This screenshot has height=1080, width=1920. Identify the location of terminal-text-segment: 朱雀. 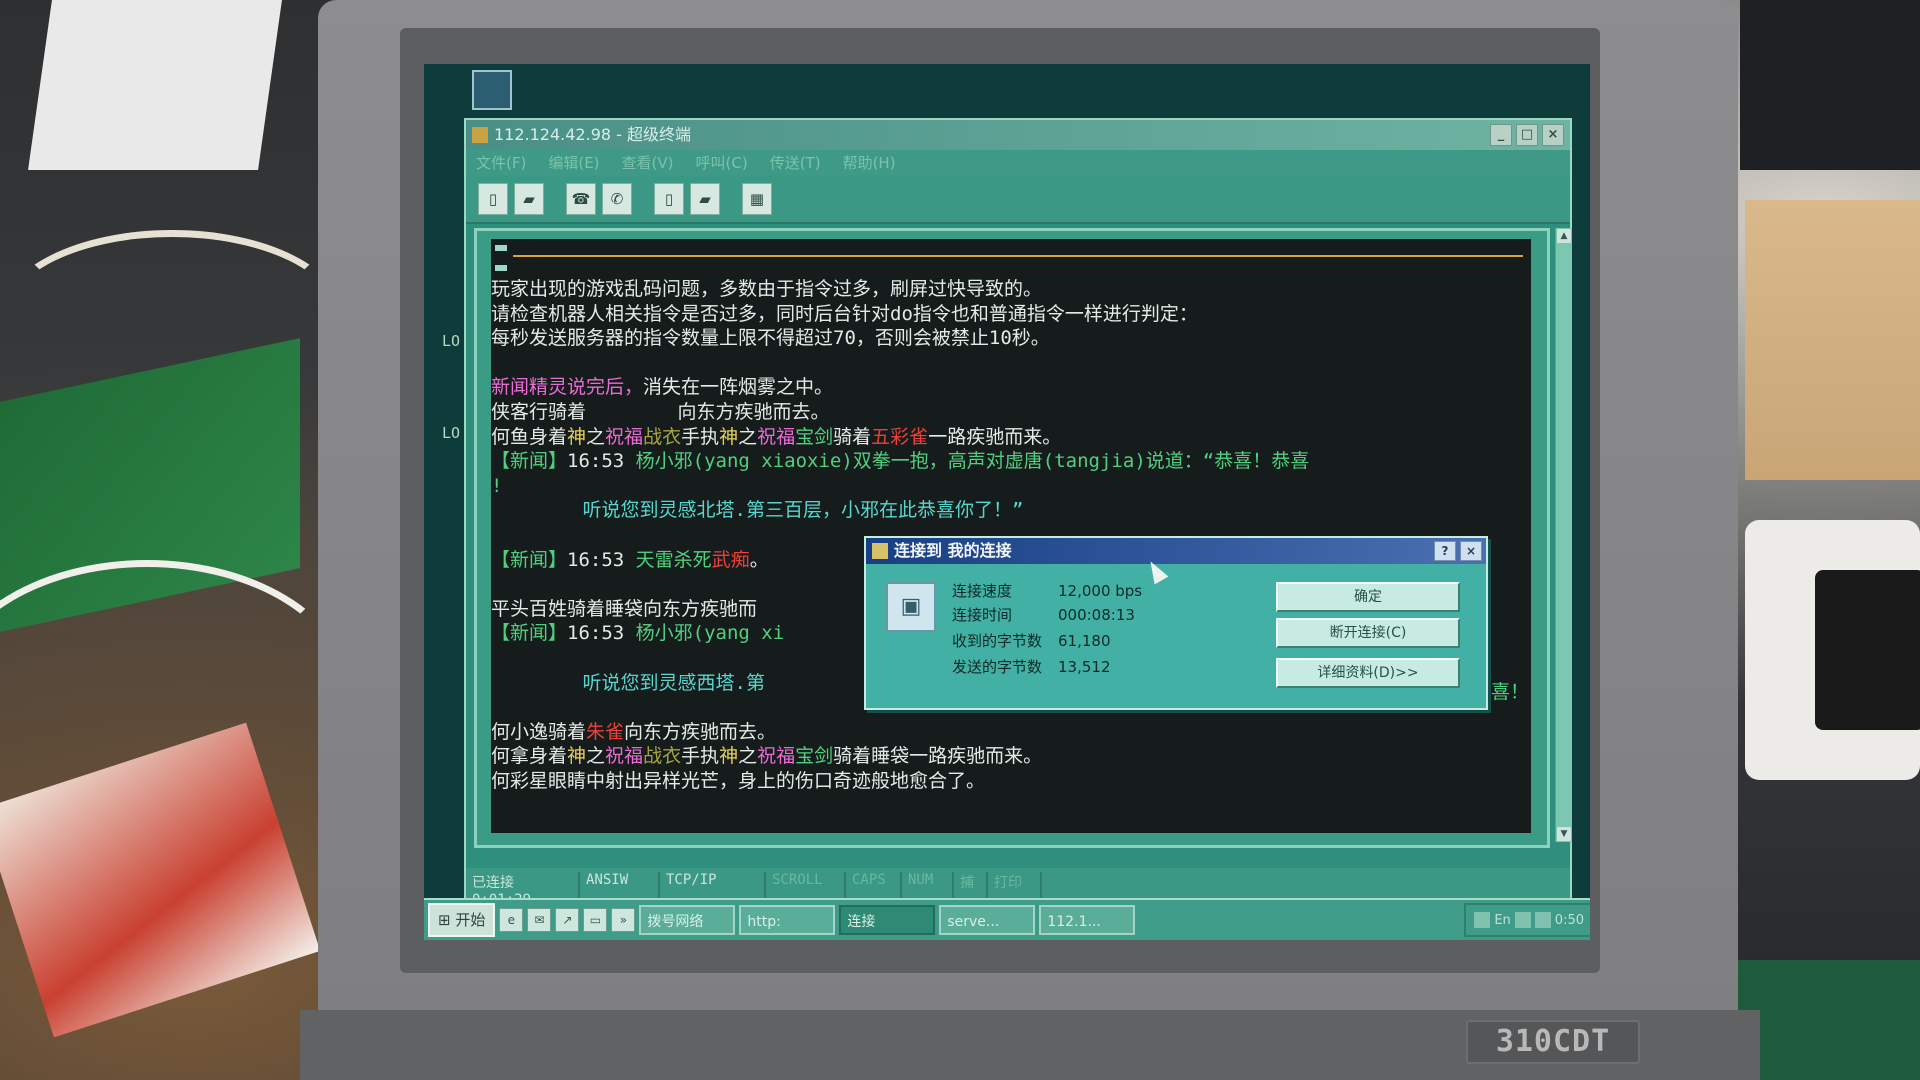
(605, 731).